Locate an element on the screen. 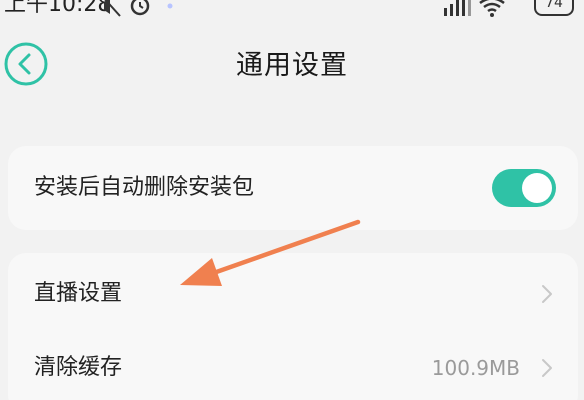  status-icons-left is located at coordinates (138, 8).